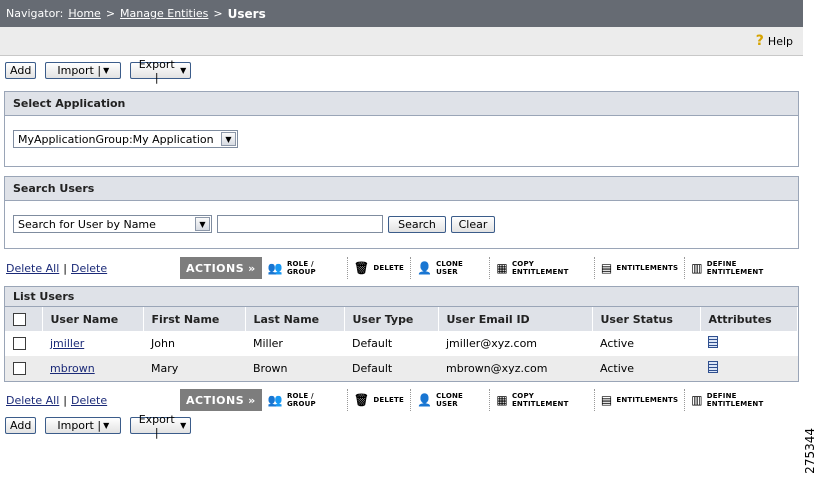  What do you see at coordinates (87, 224) in the screenshot?
I see `search-mode-value: Search for User by Name` at bounding box center [87, 224].